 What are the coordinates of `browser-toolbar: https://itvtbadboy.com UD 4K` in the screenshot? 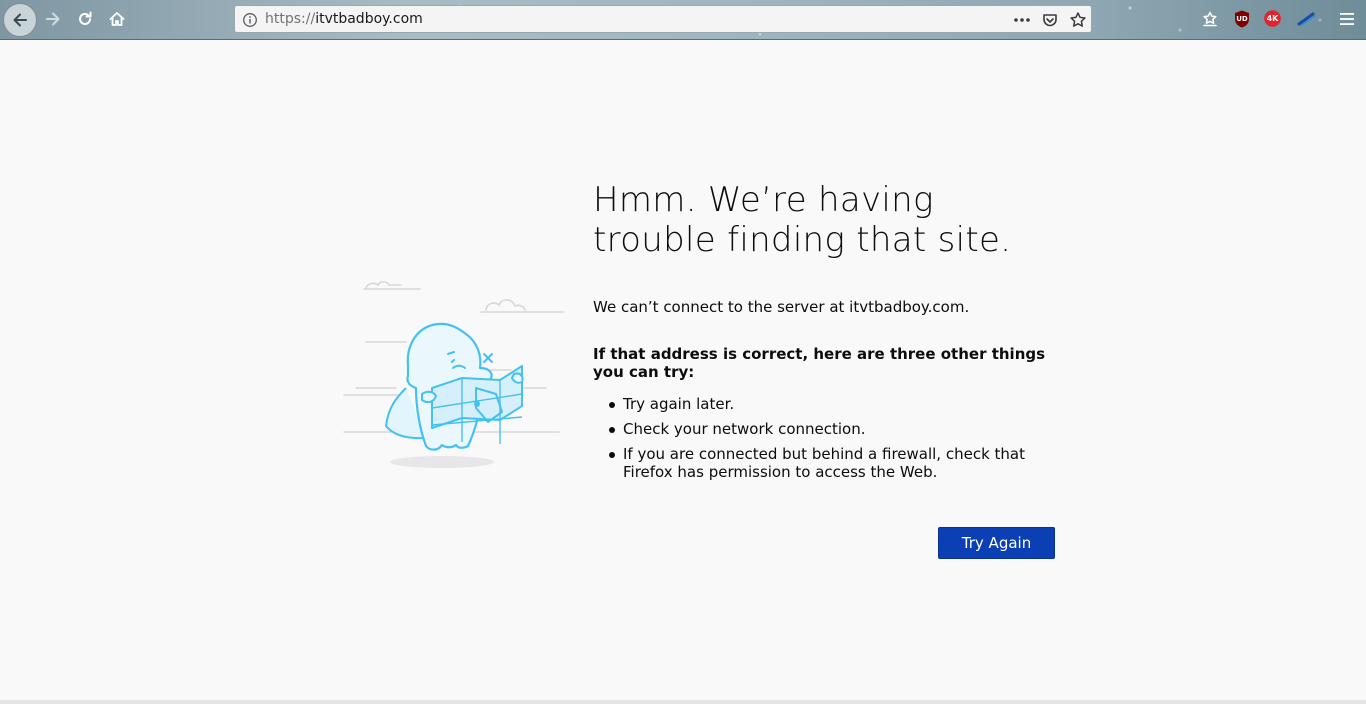 It's located at (683, 20).